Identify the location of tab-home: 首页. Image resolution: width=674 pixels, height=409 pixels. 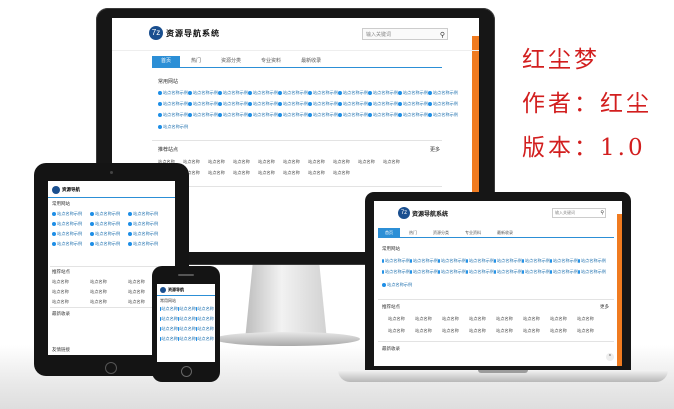
(389, 232).